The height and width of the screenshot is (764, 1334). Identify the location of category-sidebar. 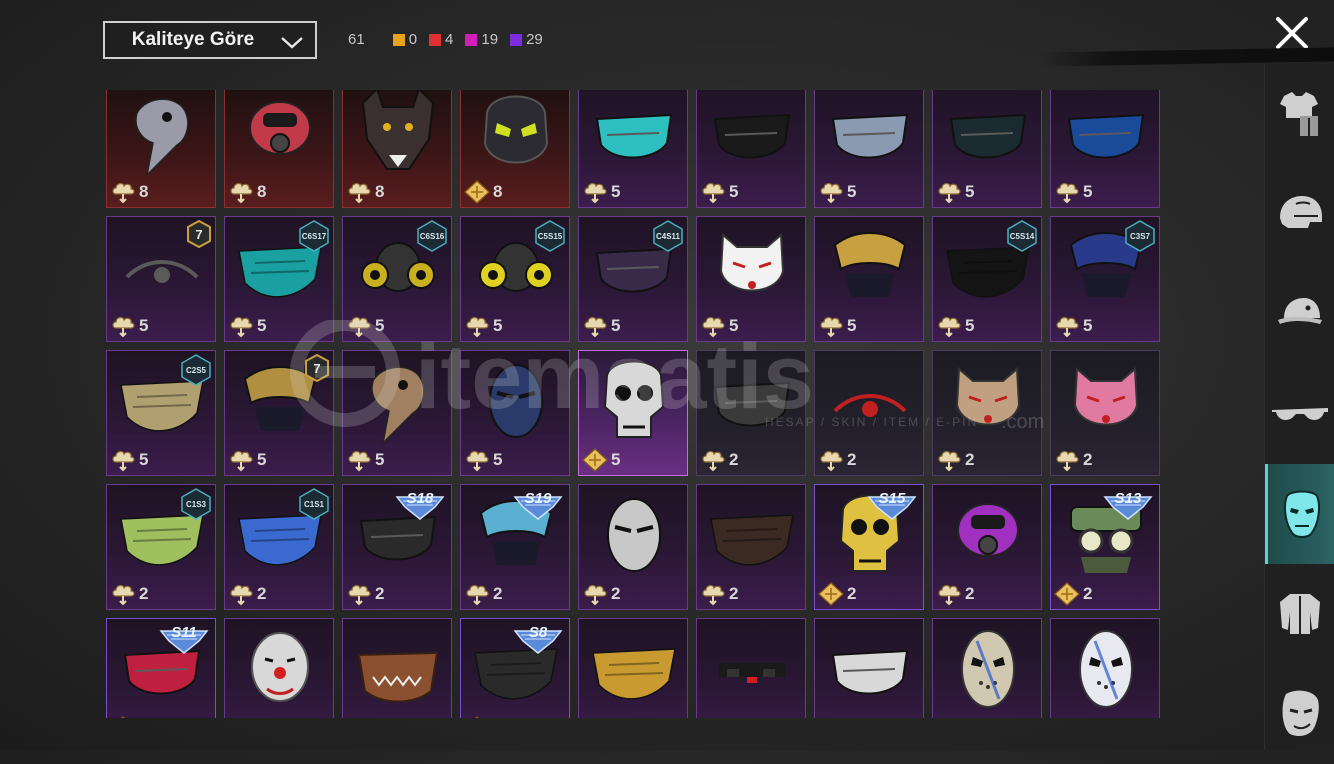
(1299, 407).